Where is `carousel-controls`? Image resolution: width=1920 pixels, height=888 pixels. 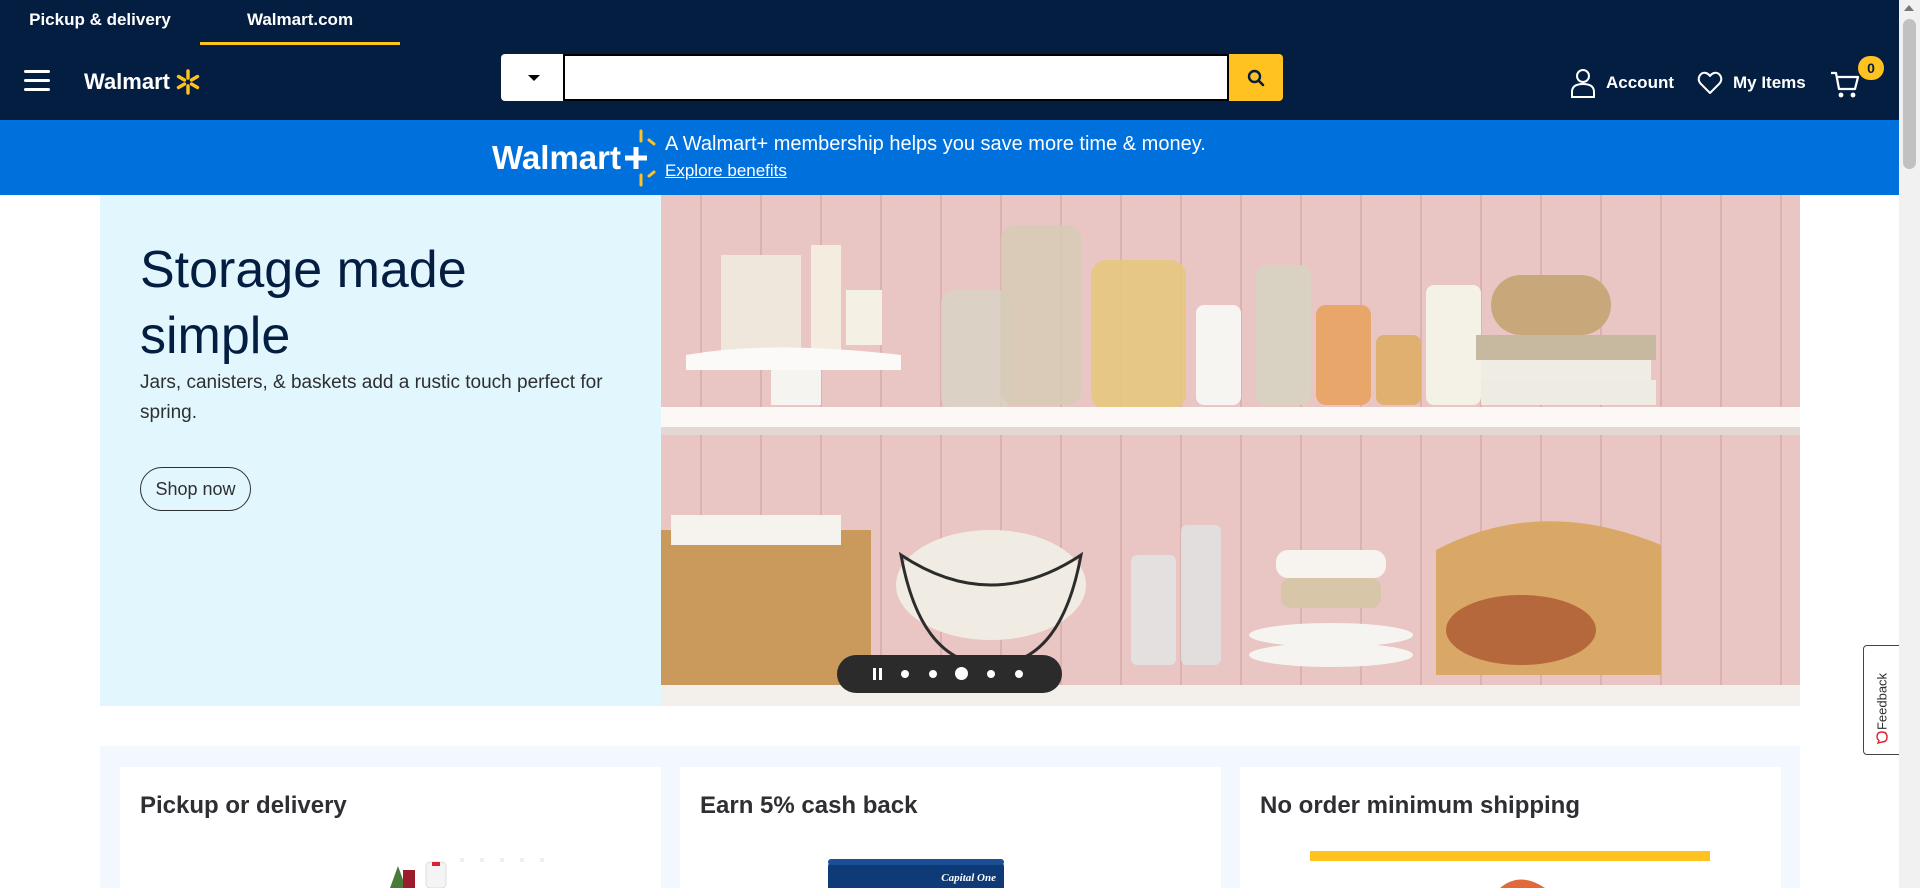
carousel-controls is located at coordinates (949, 674).